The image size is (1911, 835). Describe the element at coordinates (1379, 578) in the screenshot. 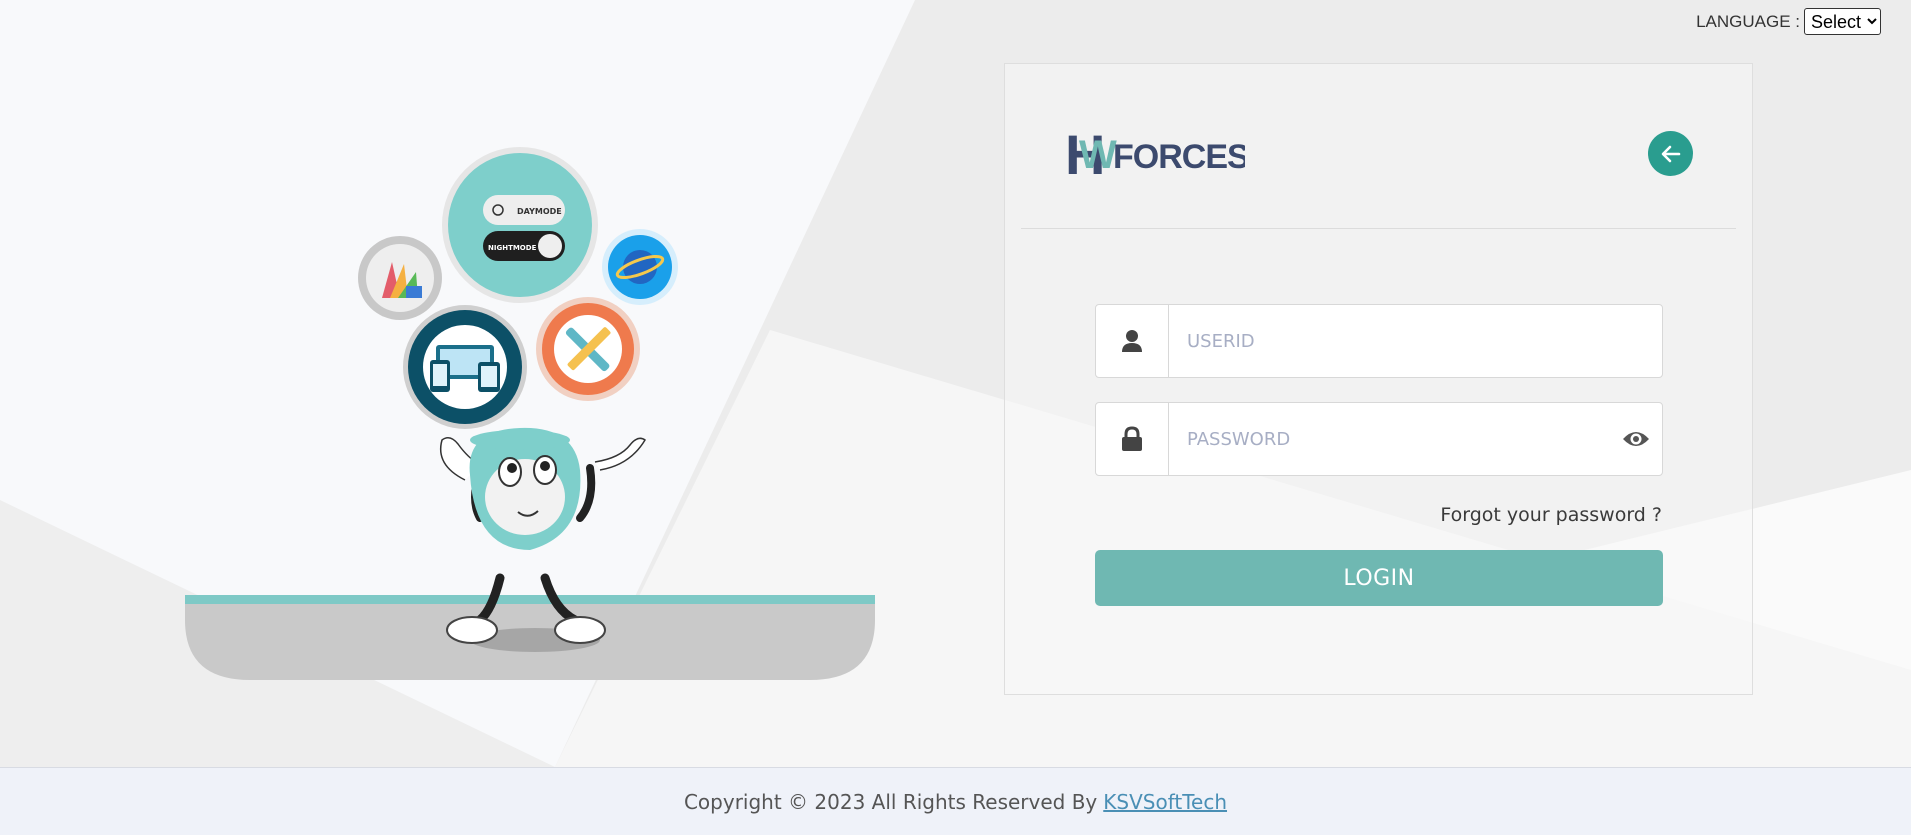

I see `login-button: LOGIN` at that location.